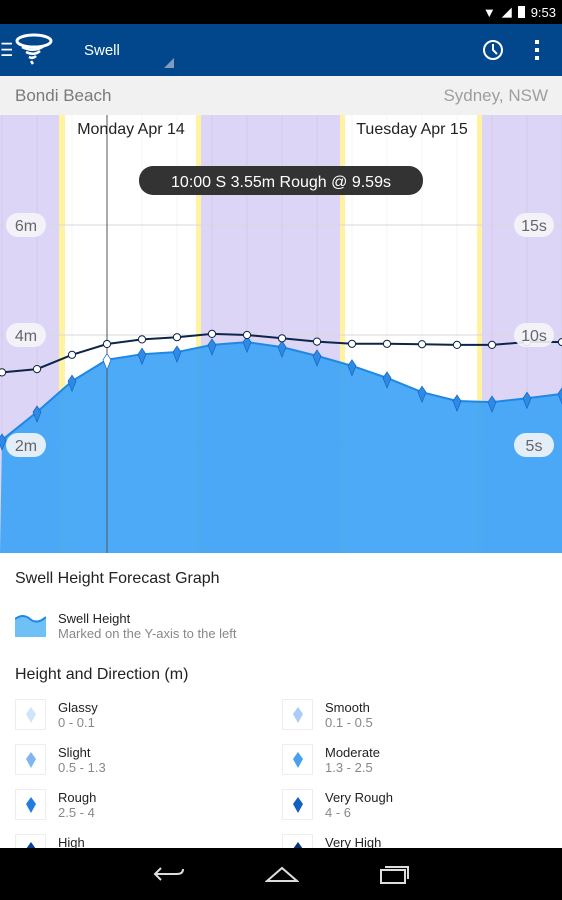 This screenshot has width=562, height=900. What do you see at coordinates (394, 874) in the screenshot?
I see `recents-icon` at bounding box center [394, 874].